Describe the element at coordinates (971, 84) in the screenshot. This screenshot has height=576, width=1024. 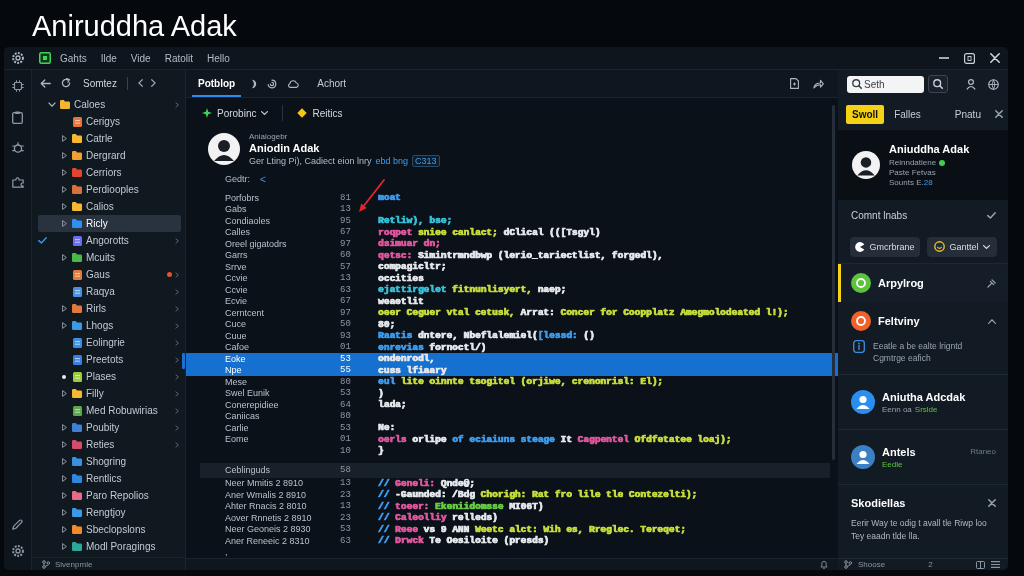
I see `person-icon` at that location.